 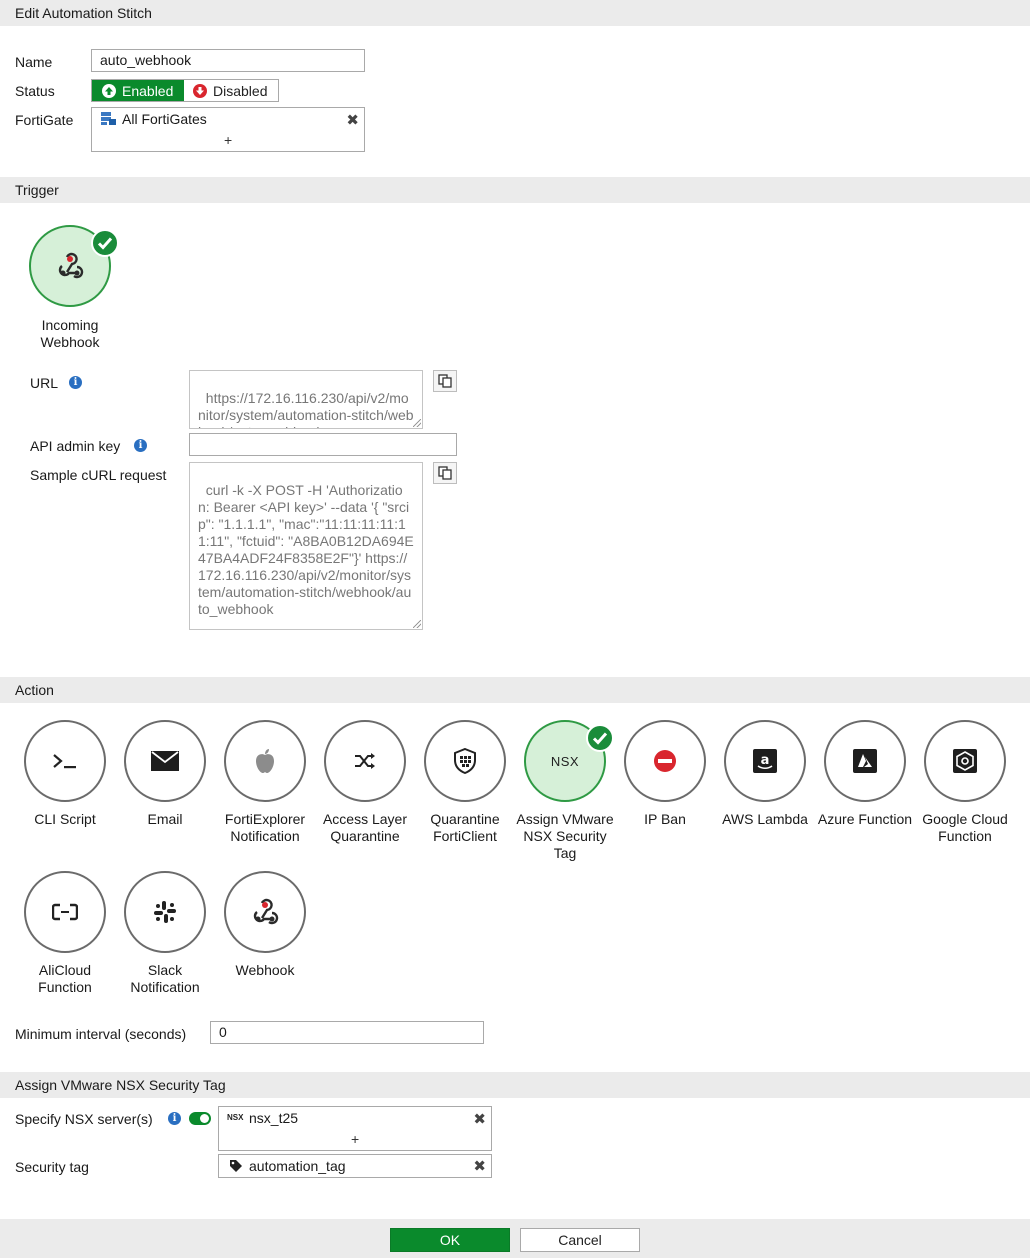 What do you see at coordinates (65, 978) in the screenshot?
I see `action-tile-label: AliCloud Function` at bounding box center [65, 978].